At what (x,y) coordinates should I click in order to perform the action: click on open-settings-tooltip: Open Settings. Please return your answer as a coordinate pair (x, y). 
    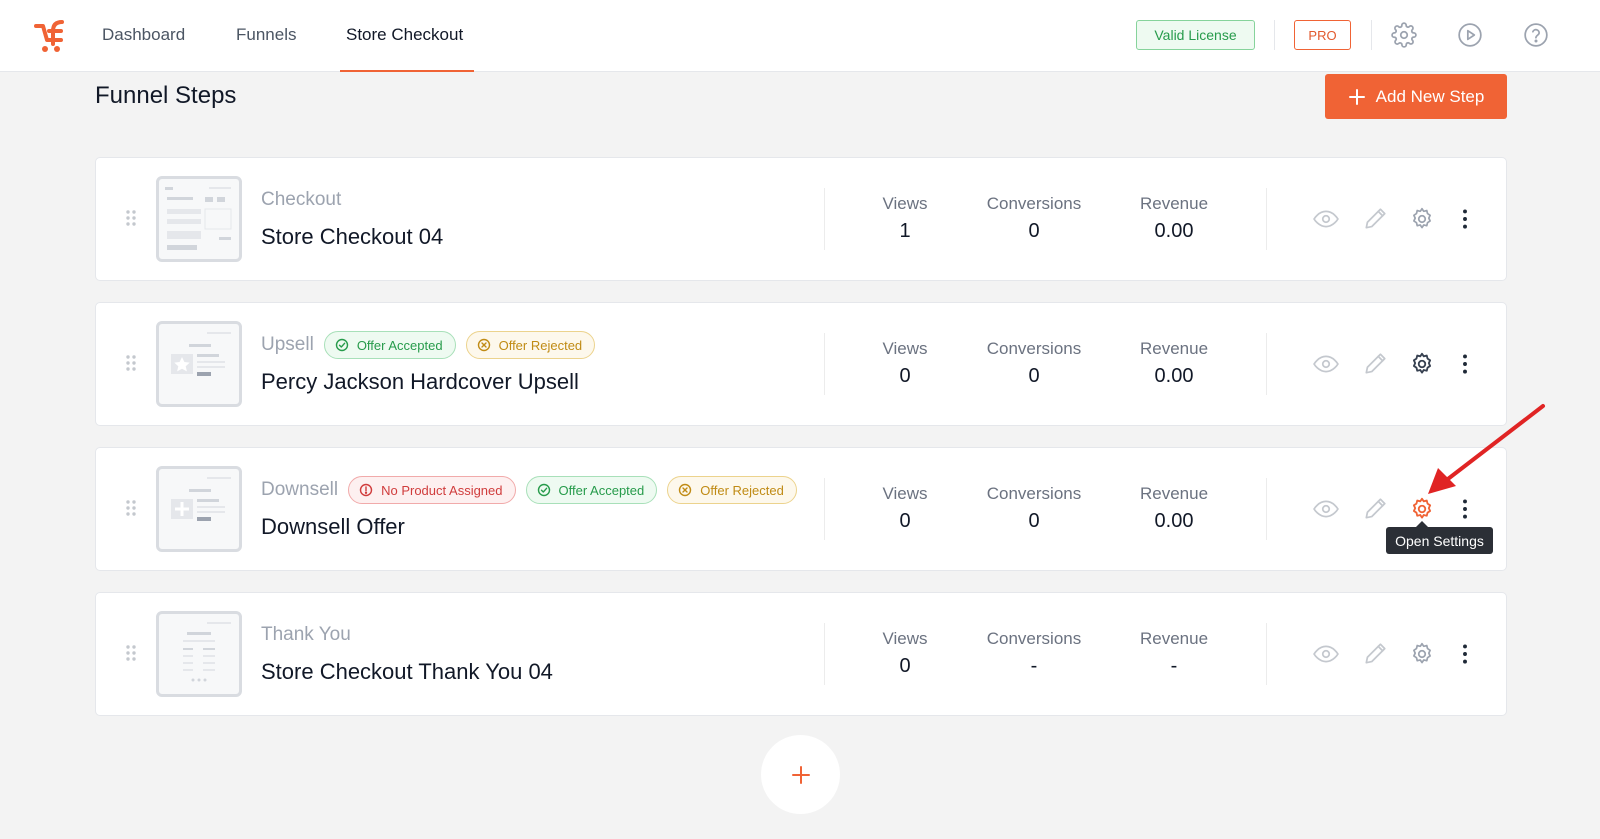
    Looking at the image, I should click on (1439, 537).